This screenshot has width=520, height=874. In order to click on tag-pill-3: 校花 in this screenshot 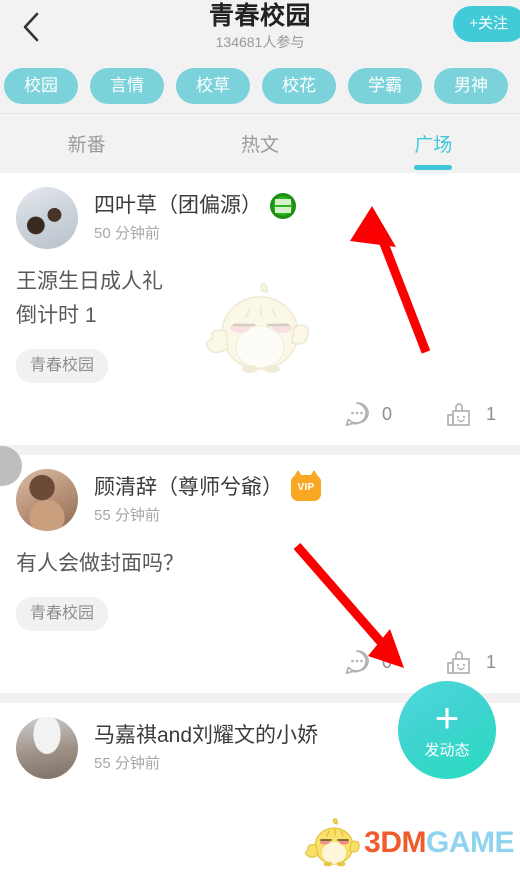, I will do `click(299, 85)`.